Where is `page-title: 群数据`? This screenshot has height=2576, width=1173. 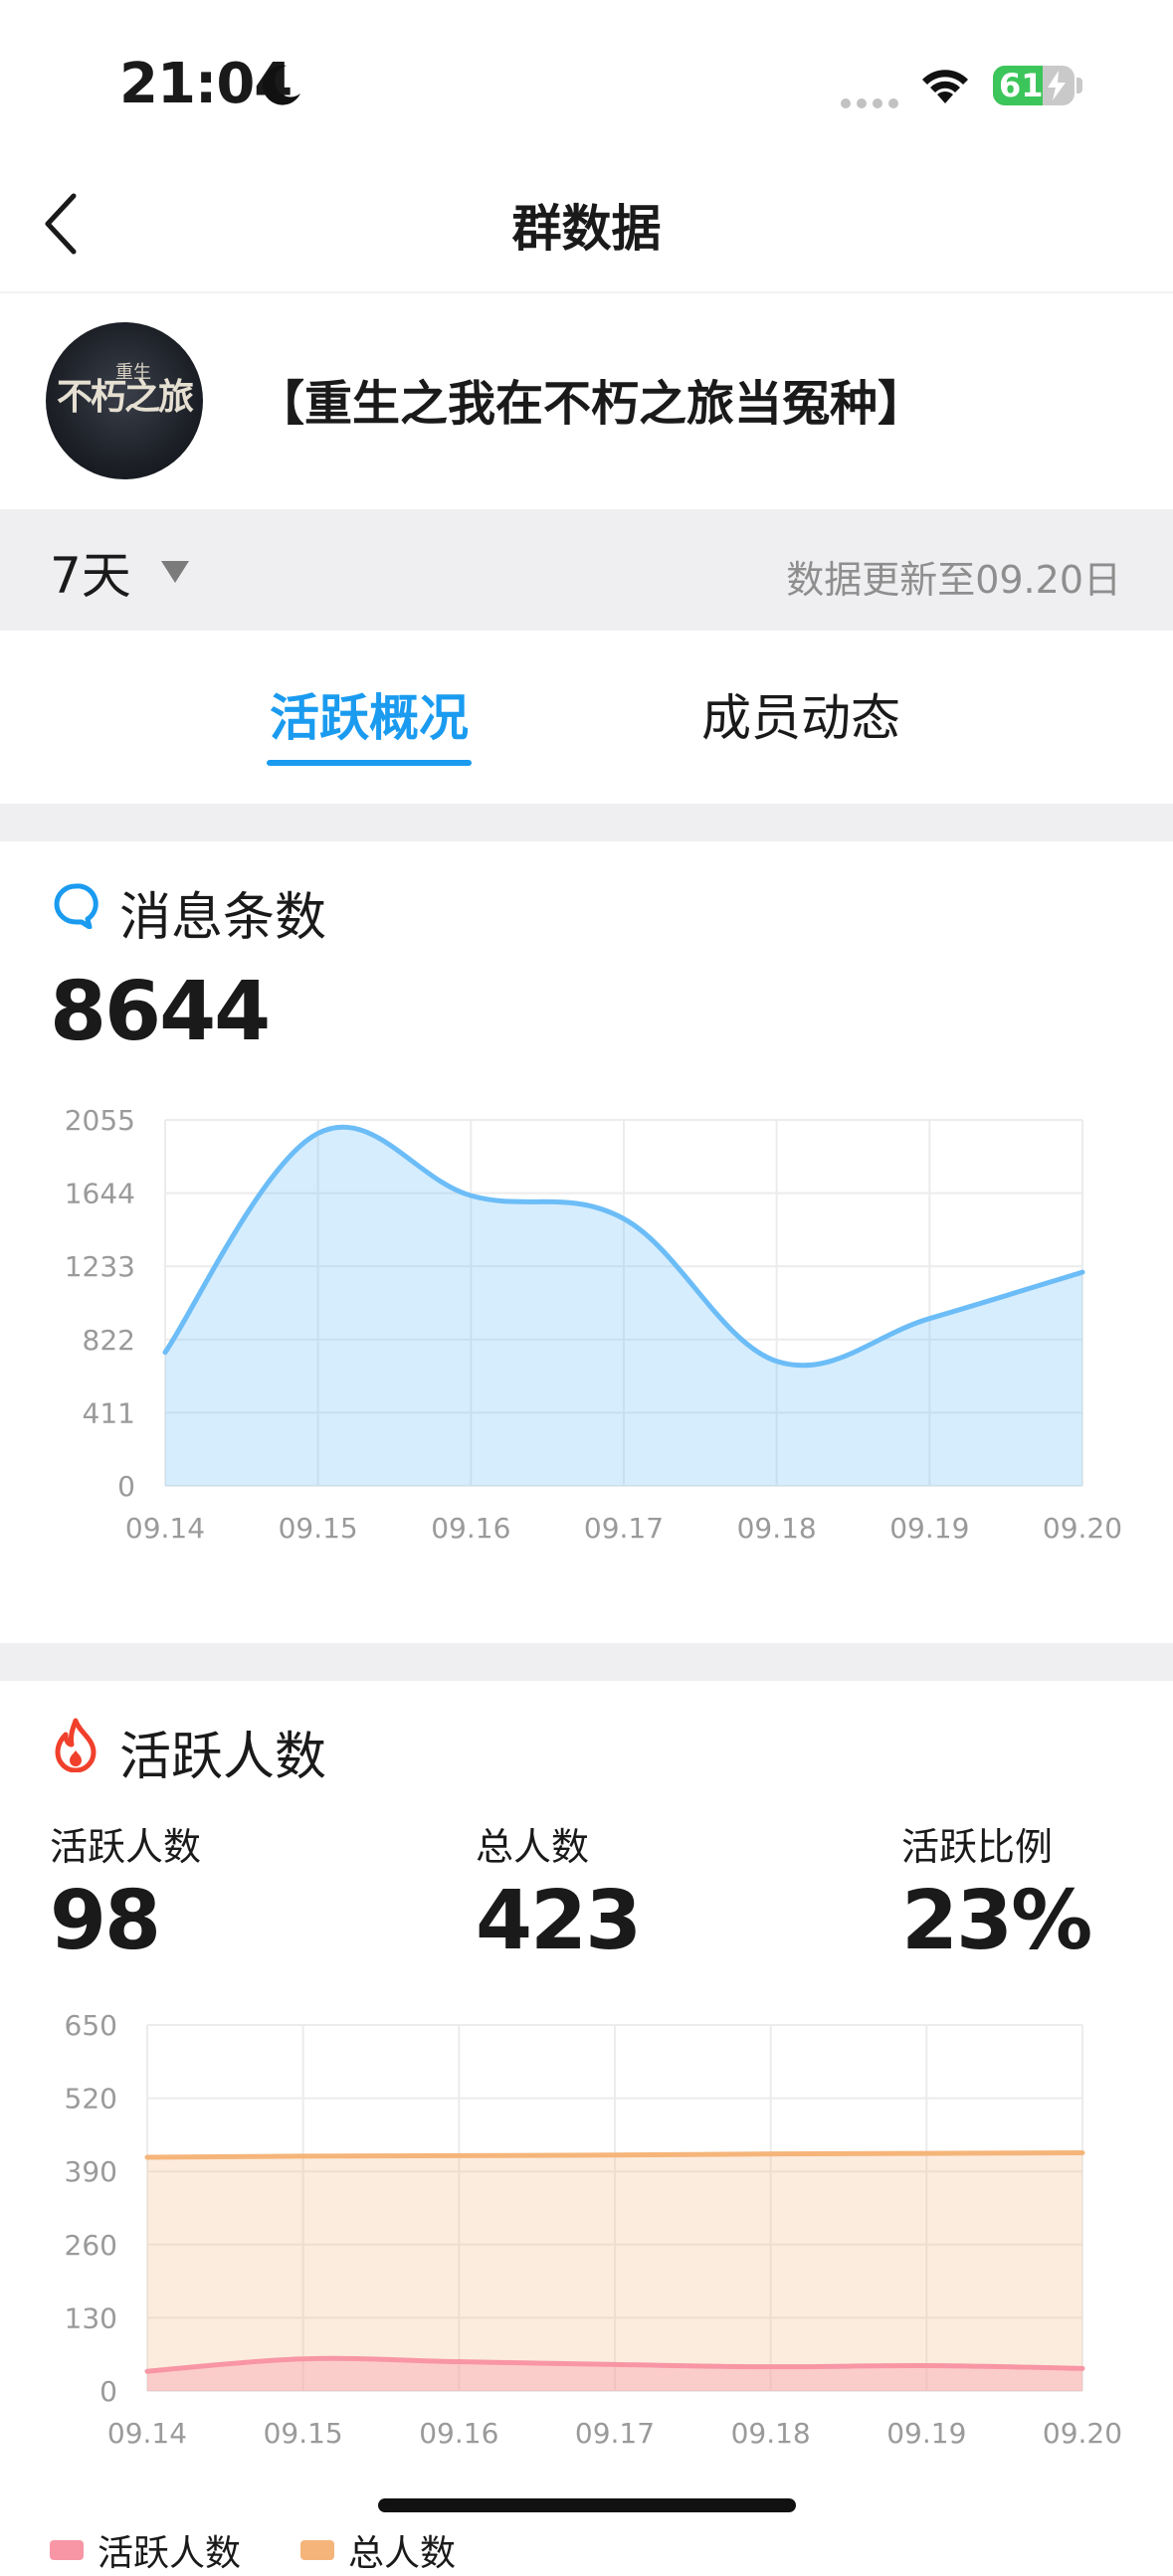
page-title: 群数据 is located at coordinates (586, 229).